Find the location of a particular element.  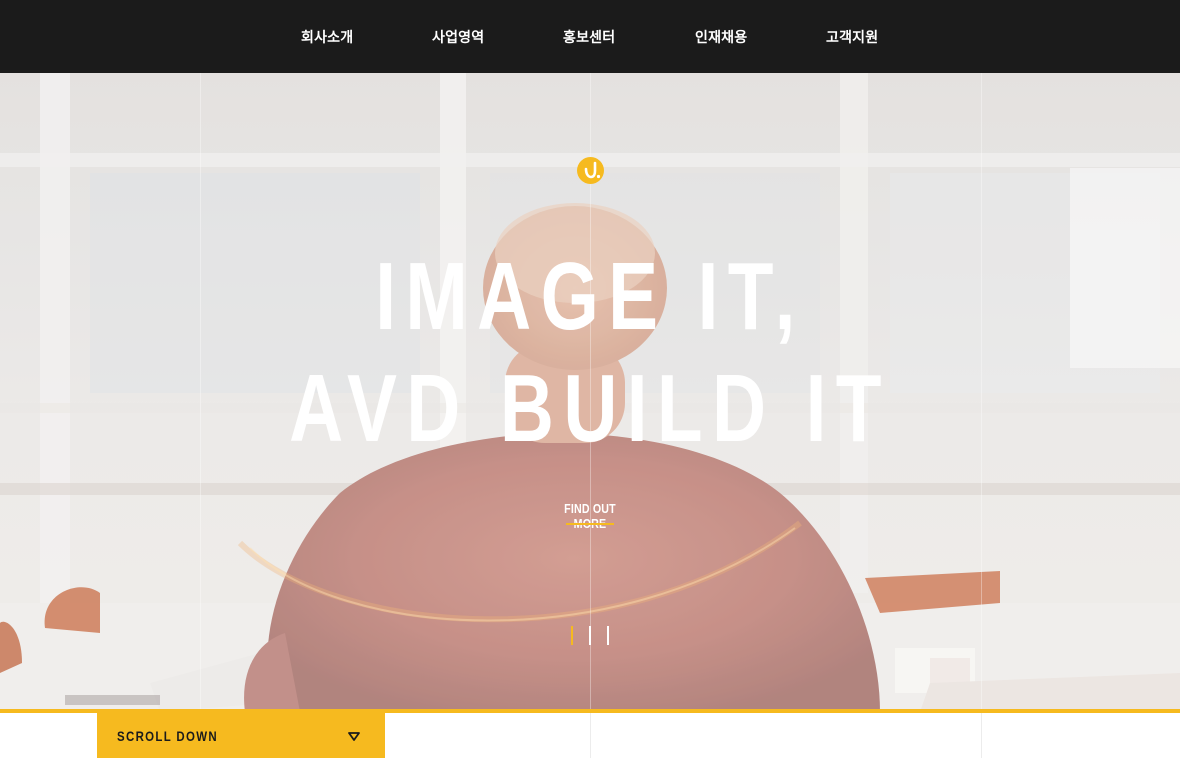

nav-item-business: 사업영역 is located at coordinates (458, 36).